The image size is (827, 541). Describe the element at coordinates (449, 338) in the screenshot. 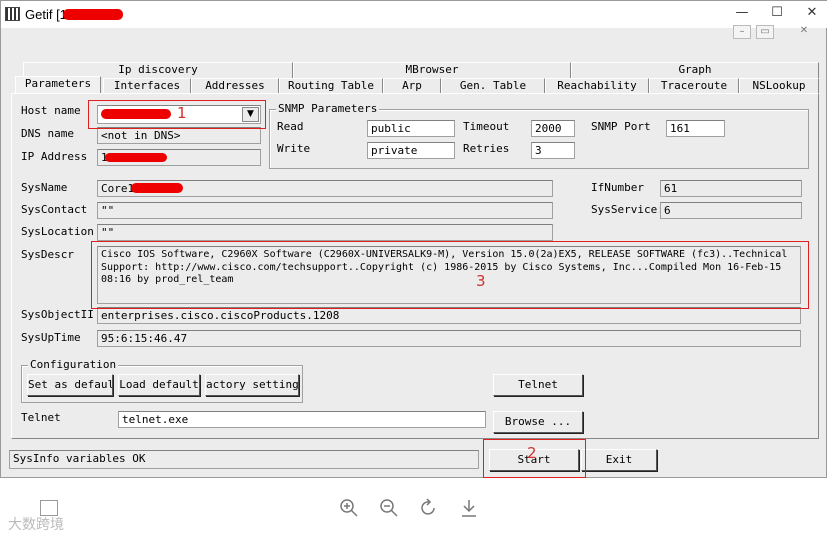

I see `sysuptime-field: 95:6:15:46.47` at that location.